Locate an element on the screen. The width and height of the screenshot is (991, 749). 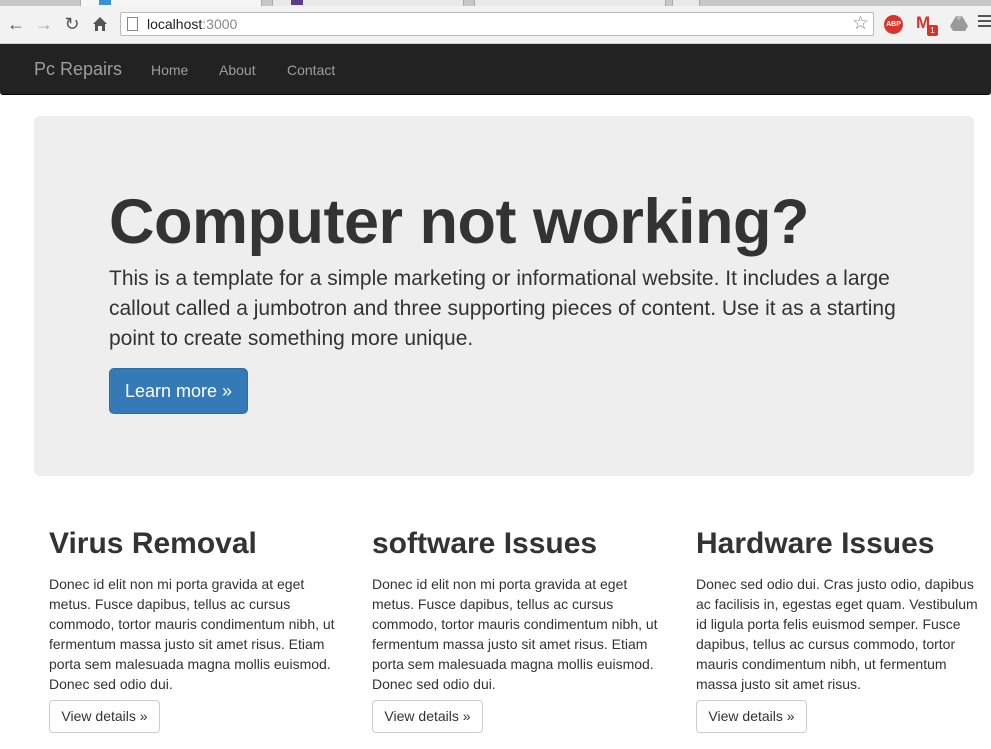
gmail-icon: M 1 is located at coordinates (927, 25).